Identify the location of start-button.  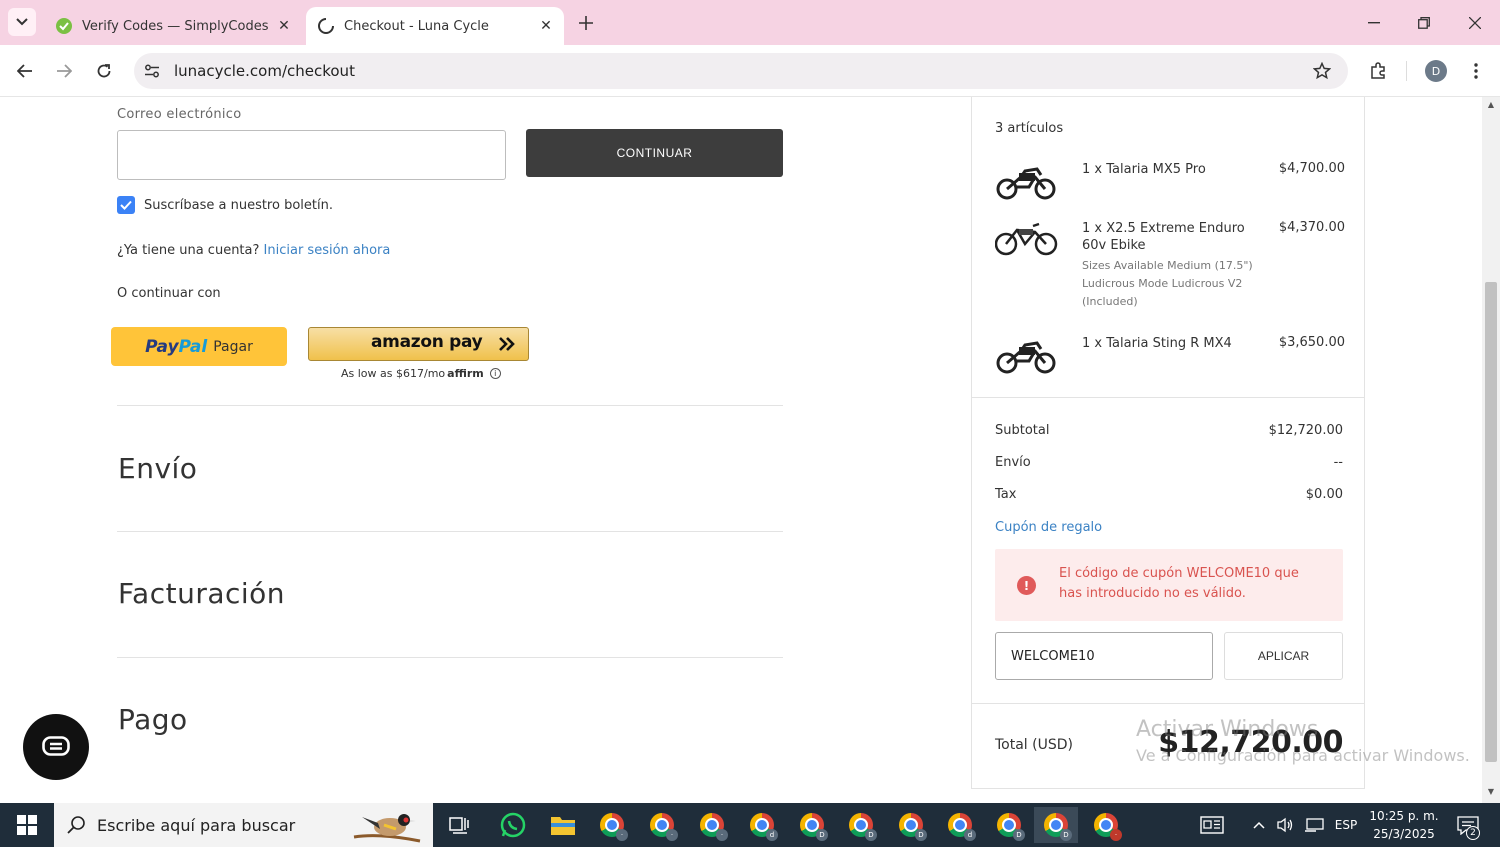
(27, 825).